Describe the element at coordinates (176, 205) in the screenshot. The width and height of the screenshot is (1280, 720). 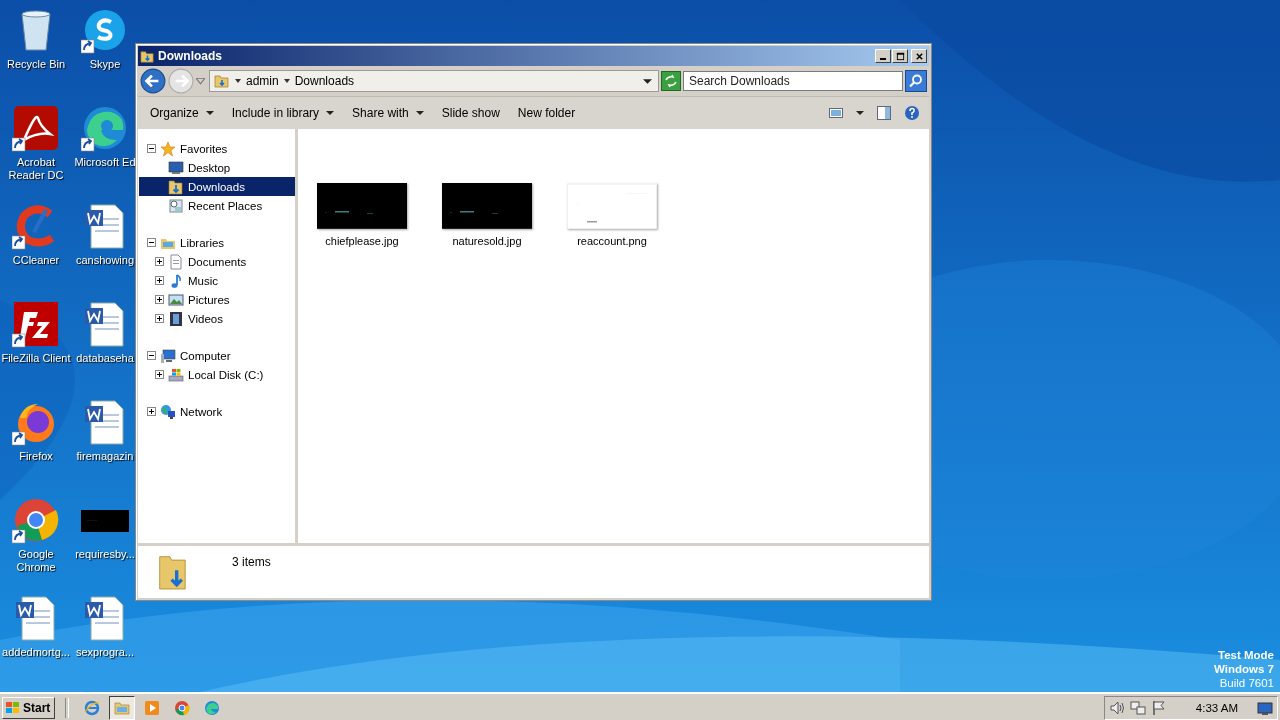
I see `recent-icon` at that location.